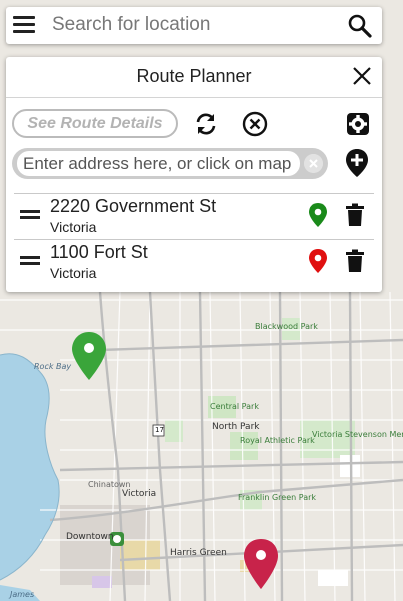 This screenshot has width=403, height=601. I want to click on map-label-stevenson-park: Victoria Stevenson Memorial Park, so click(357, 434).